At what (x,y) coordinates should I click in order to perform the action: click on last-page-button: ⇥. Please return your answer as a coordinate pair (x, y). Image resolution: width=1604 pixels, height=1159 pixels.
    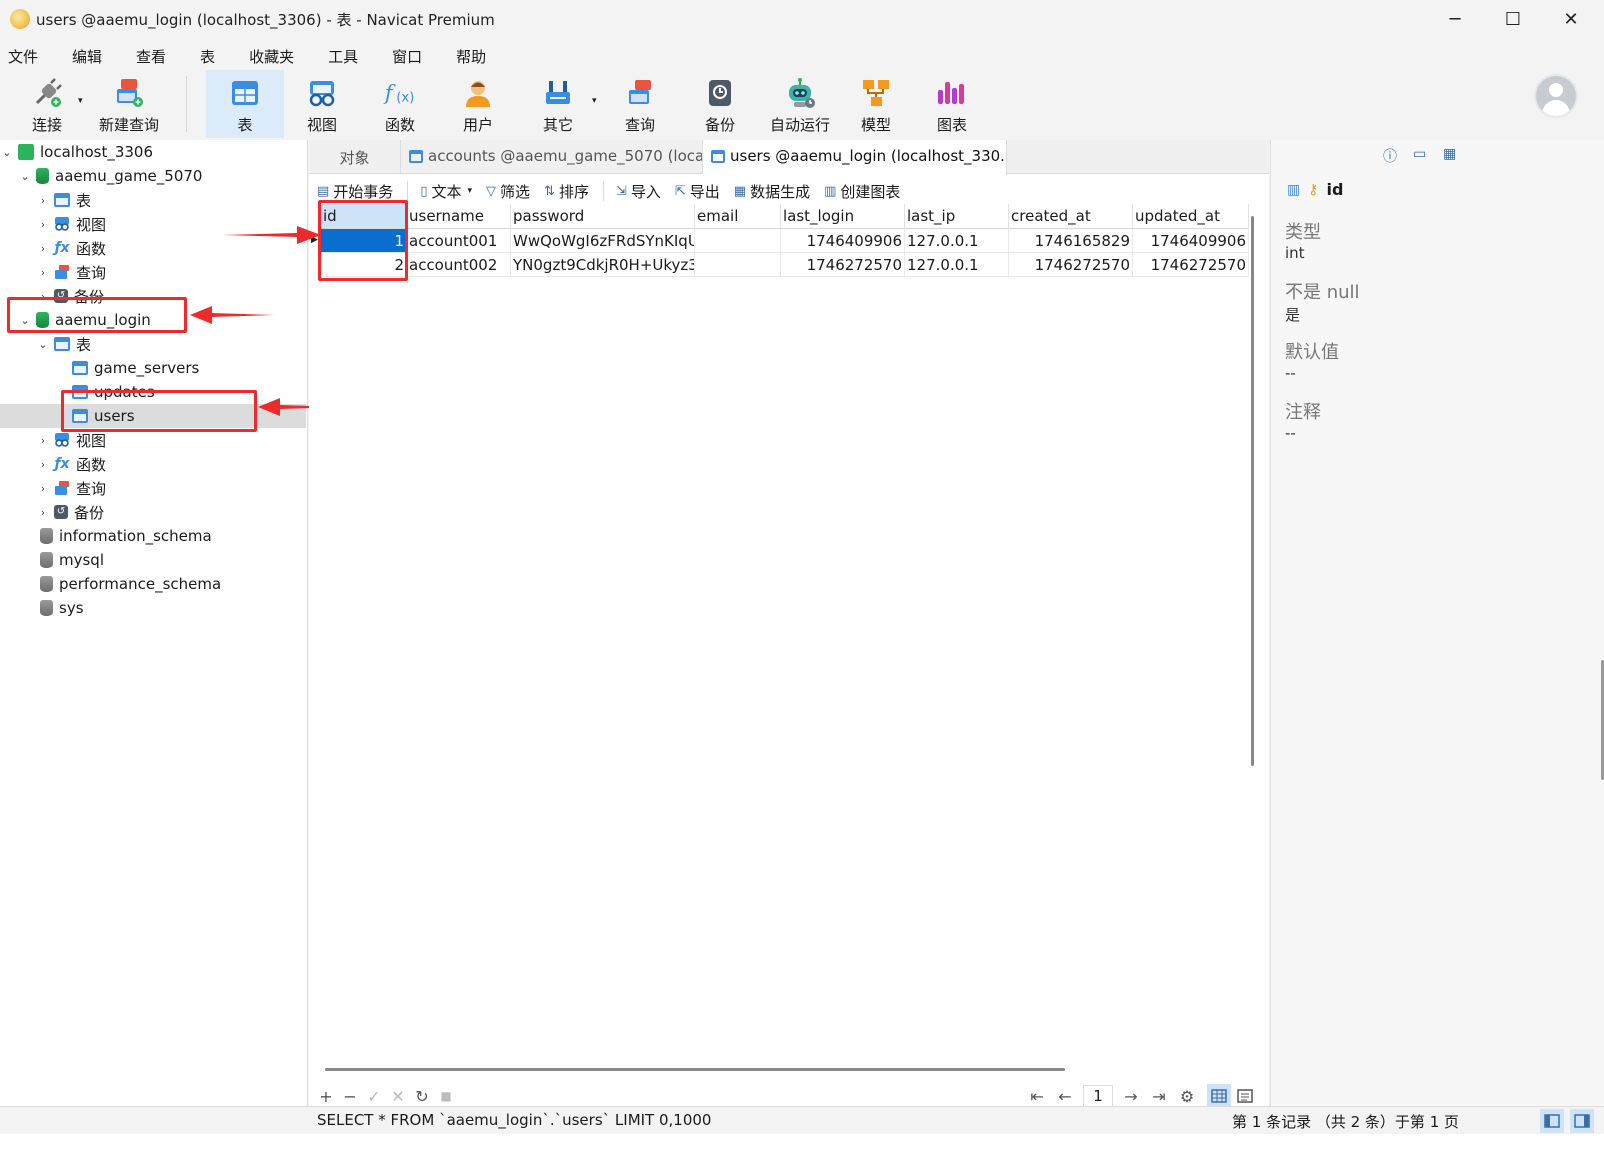
    Looking at the image, I should click on (1159, 1096).